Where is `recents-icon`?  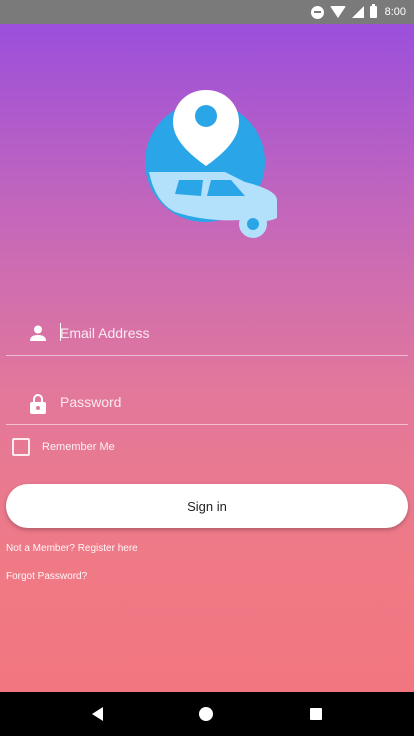
recents-icon is located at coordinates (315, 714).